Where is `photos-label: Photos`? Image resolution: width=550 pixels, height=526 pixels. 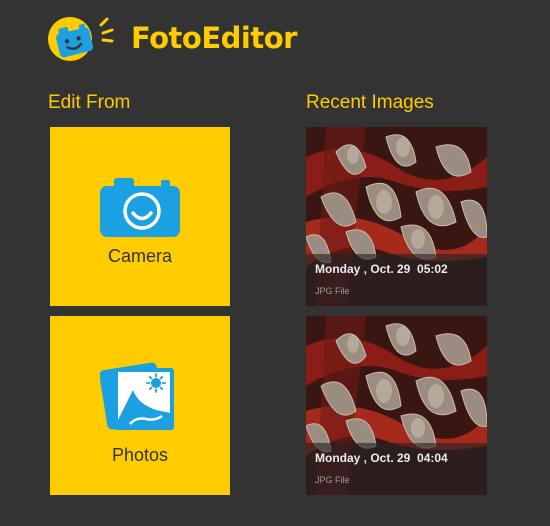 photos-label: Photos is located at coordinates (140, 455).